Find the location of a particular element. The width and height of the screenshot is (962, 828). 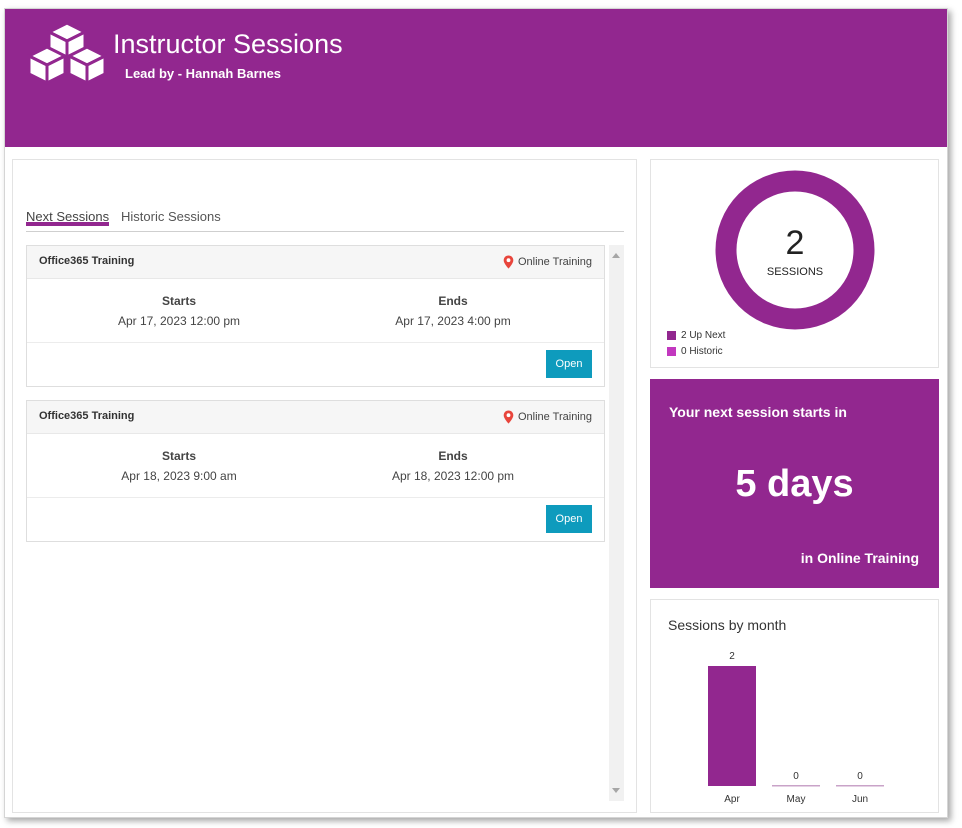

scroll-up-arrow-icon is located at coordinates (616, 255).